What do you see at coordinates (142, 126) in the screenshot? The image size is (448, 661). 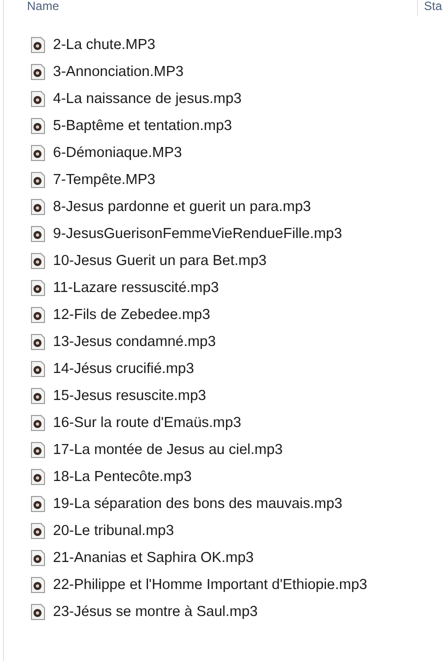 I see `file-name: 5-Baptême et tentation.mp3` at bounding box center [142, 126].